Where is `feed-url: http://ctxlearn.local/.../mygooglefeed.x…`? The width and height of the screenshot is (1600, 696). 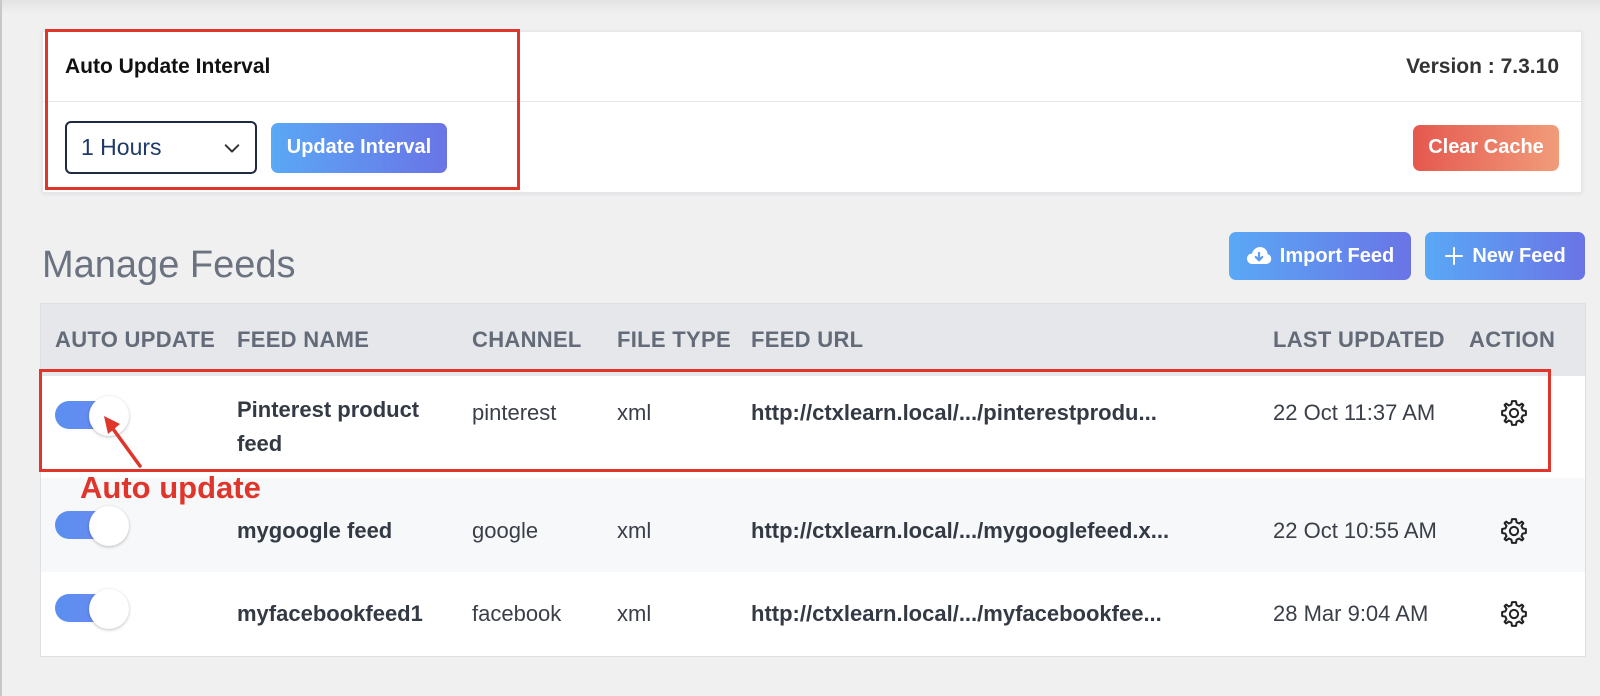 feed-url: http://ctxlearn.local/.../mygooglefeed.x… is located at coordinates (1004, 525).